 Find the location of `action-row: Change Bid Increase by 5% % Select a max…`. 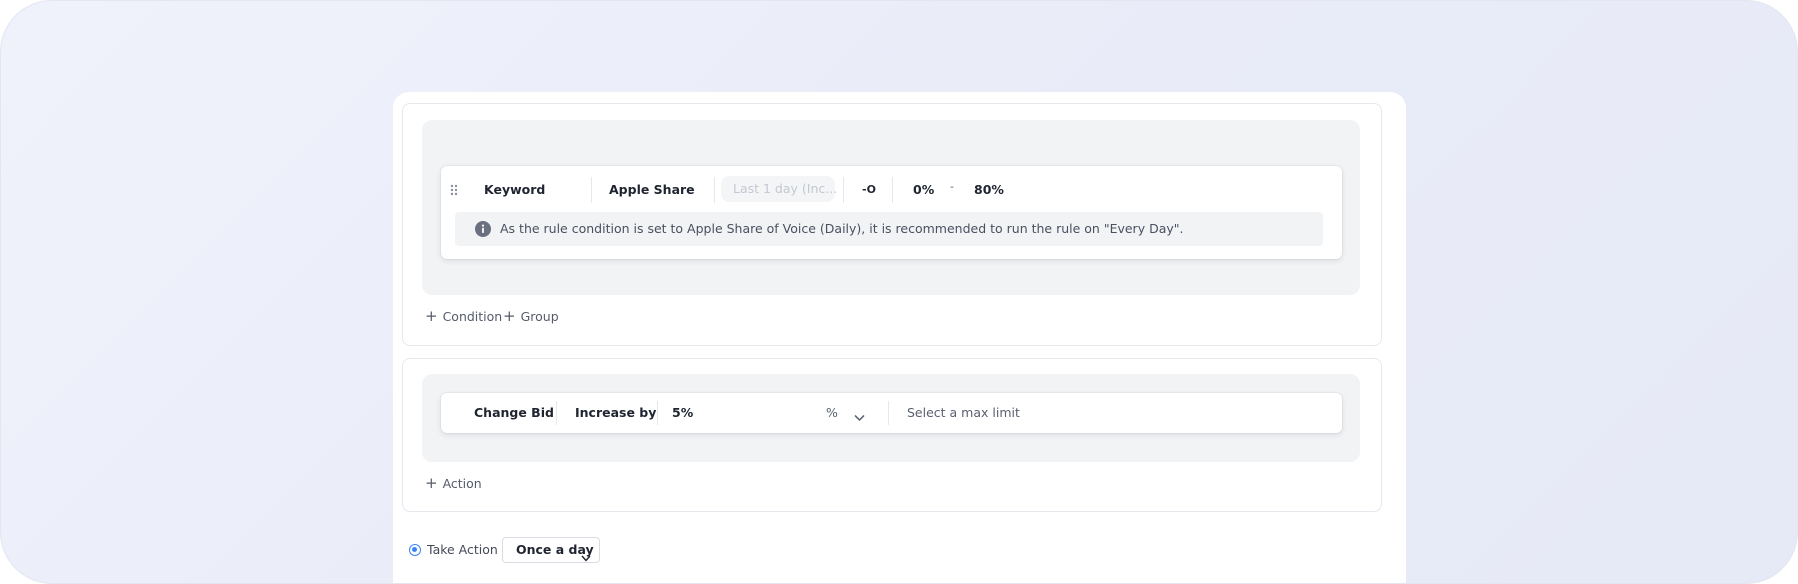

action-row: Change Bid Increase by 5% % Select a max… is located at coordinates (891, 413).